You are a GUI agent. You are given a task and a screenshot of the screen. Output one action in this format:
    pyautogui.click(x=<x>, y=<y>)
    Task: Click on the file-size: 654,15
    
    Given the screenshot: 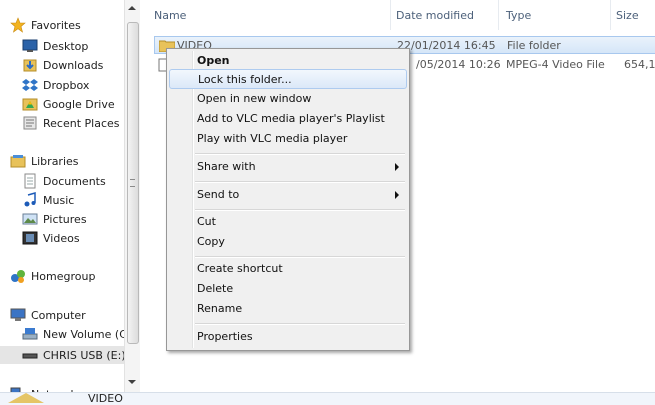 What is the action you would take?
    pyautogui.click(x=639, y=64)
    